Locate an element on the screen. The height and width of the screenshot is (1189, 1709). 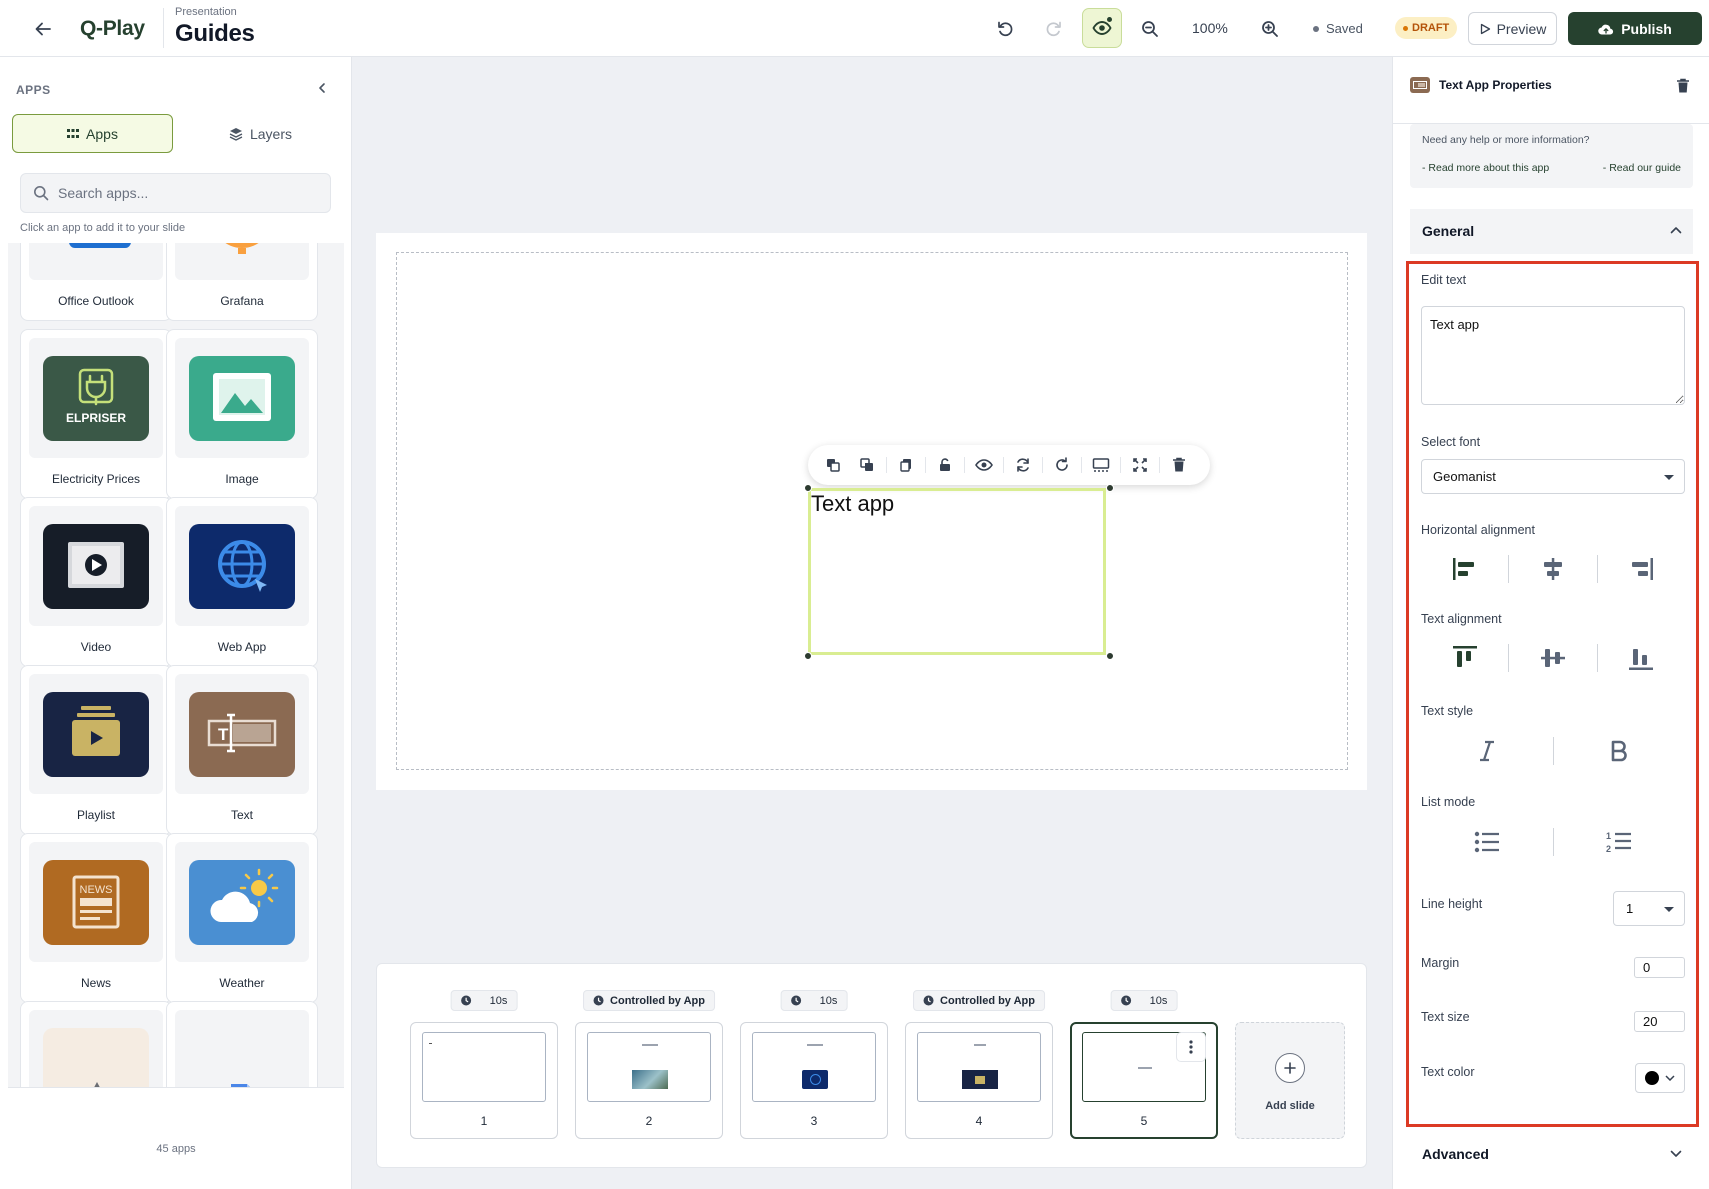
align-bottom-icon is located at coordinates (1641, 658).